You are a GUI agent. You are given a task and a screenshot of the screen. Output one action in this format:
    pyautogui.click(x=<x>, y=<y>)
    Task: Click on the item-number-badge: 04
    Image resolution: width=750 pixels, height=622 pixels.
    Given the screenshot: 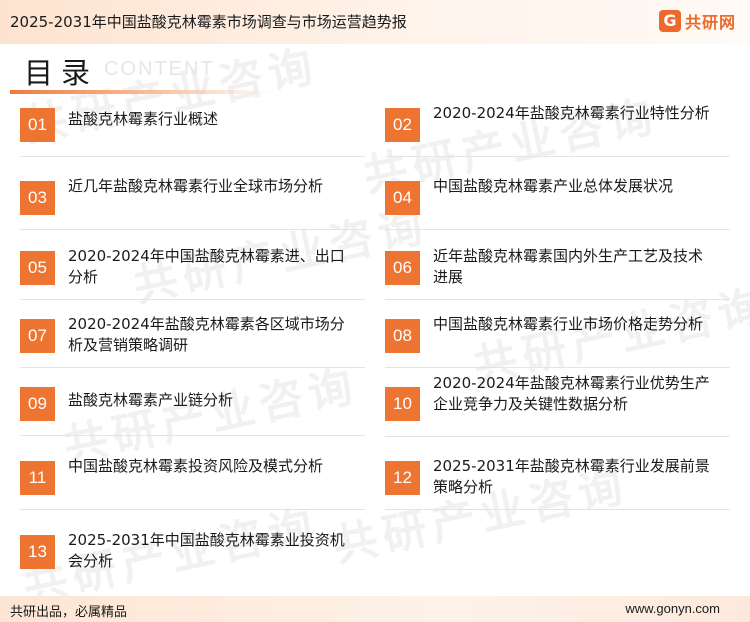 What is the action you would take?
    pyautogui.click(x=402, y=198)
    